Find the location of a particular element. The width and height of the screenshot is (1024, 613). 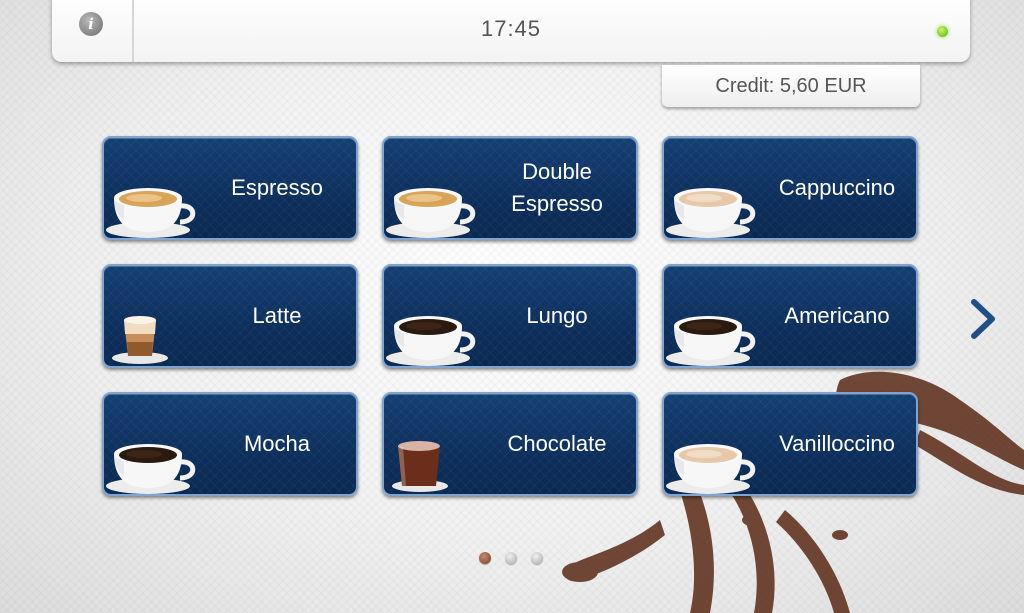

drink-label: Latte is located at coordinates (277, 315).